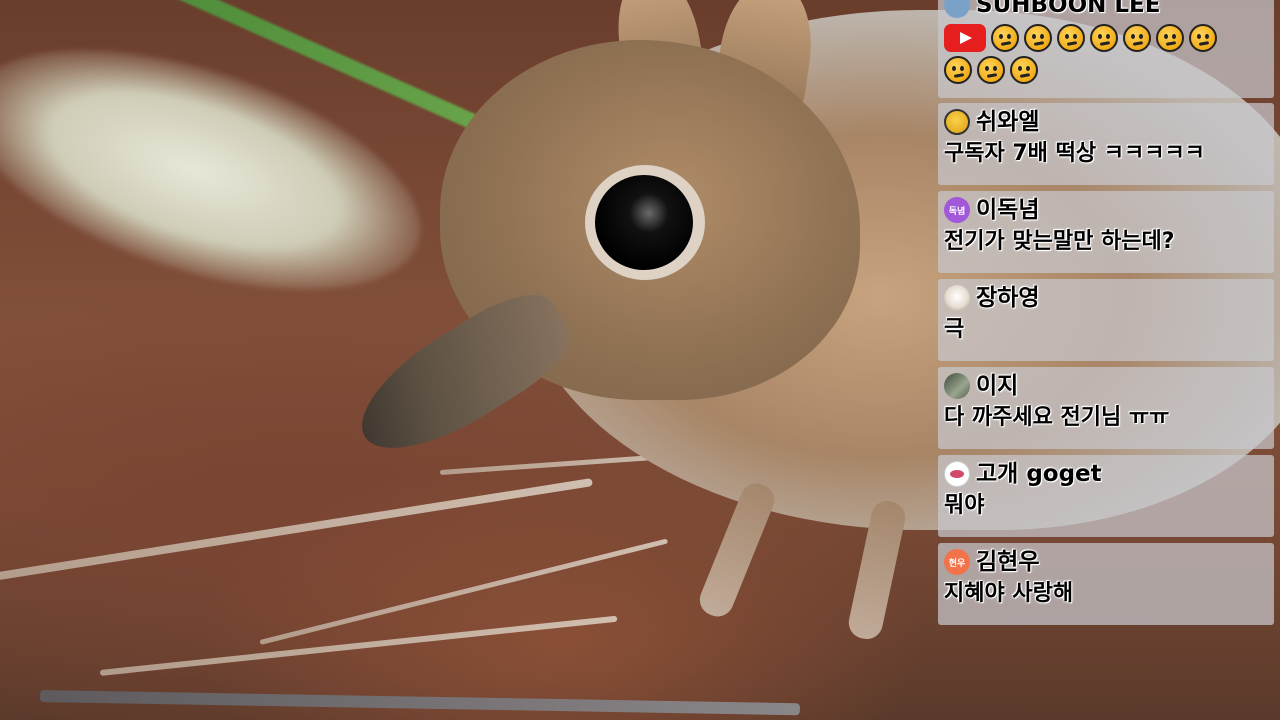  I want to click on chat-message-header: SUHBOON LEE, so click(1106, 10).